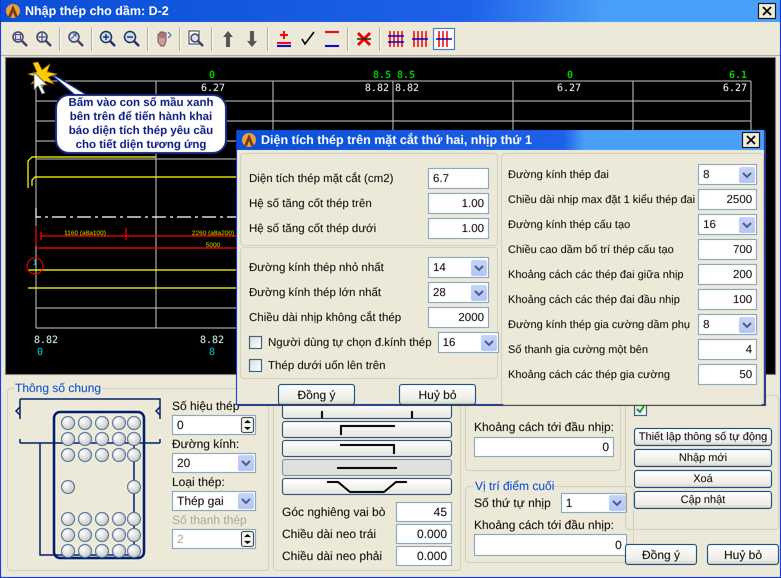  What do you see at coordinates (334, 512) in the screenshot?
I see `field-label: Góc nghiêng vai bò` at bounding box center [334, 512].